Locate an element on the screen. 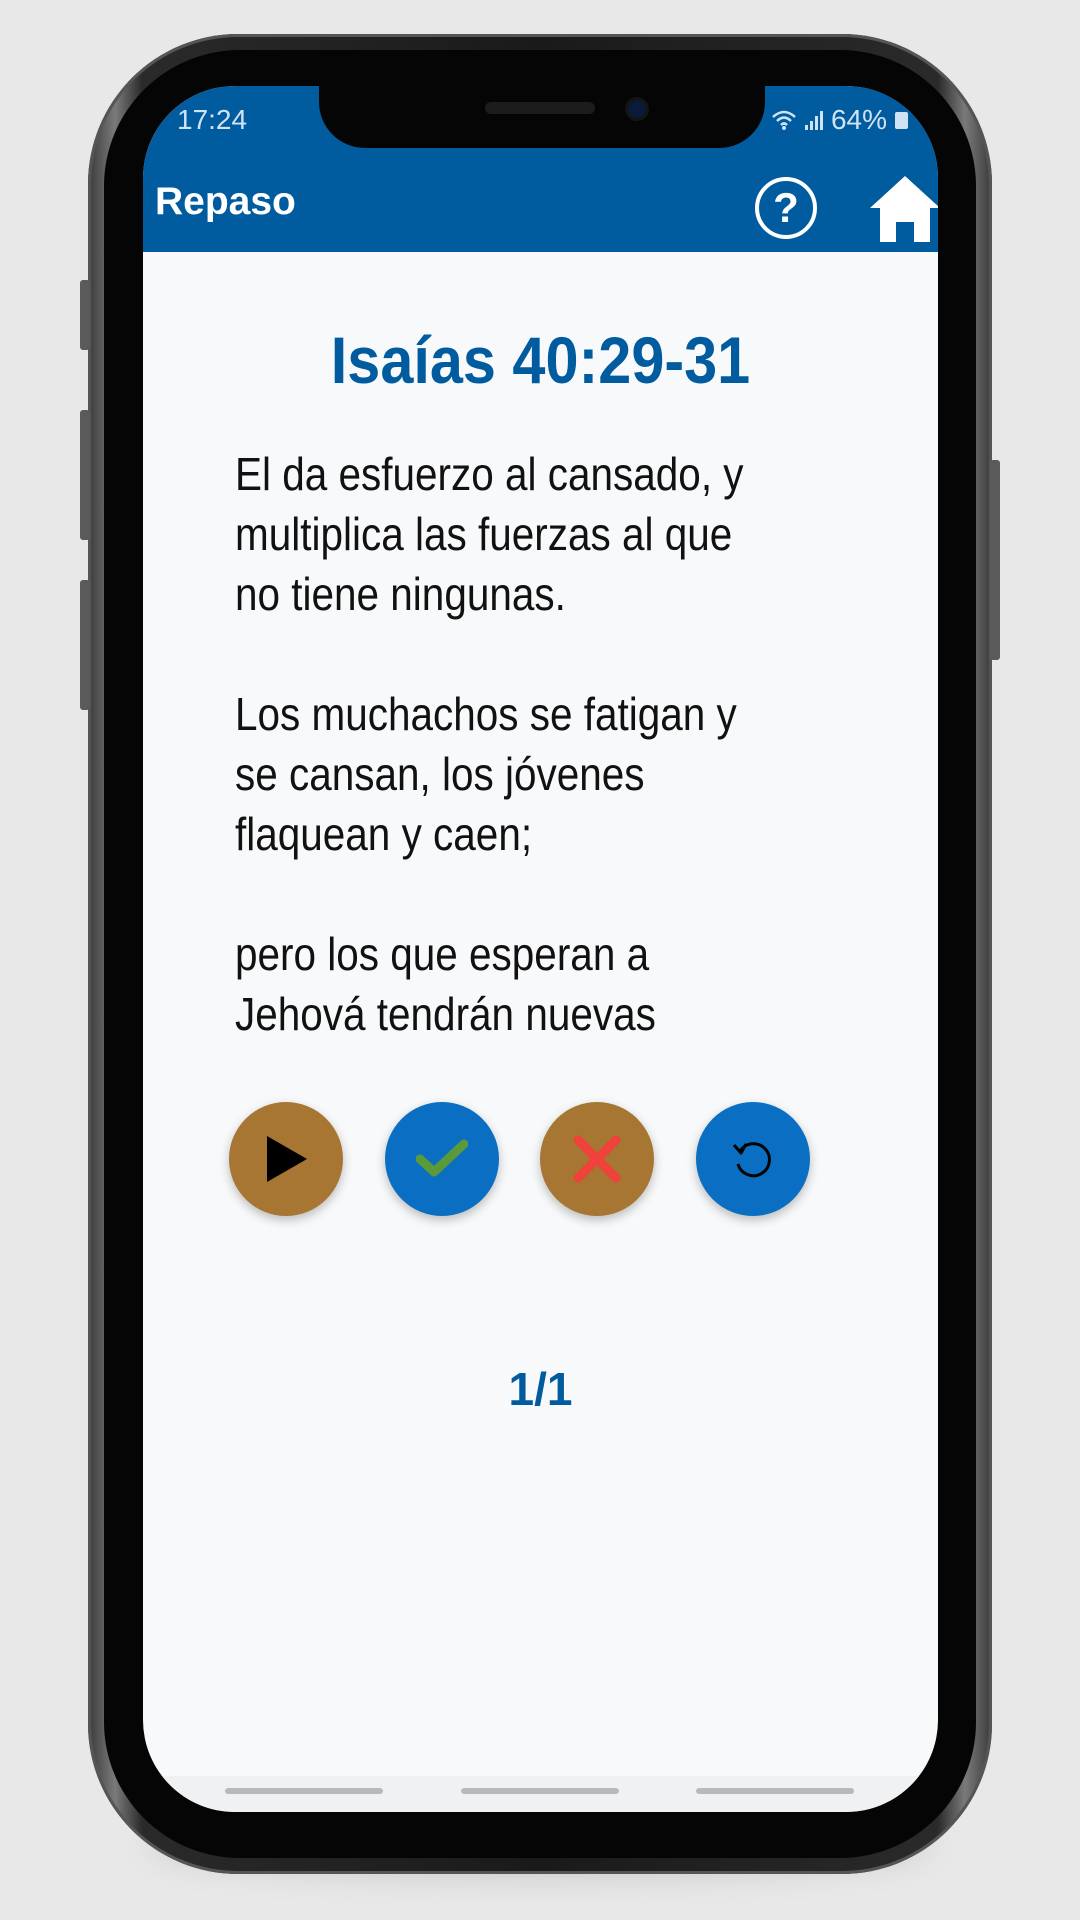 This screenshot has height=1920, width=1080. play-button is located at coordinates (286, 1159).